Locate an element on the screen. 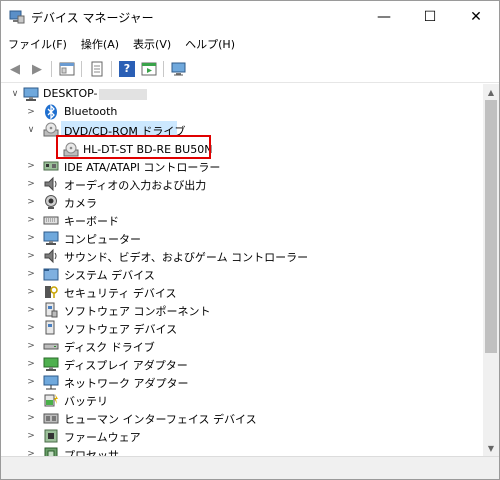 This screenshot has height=480, width=500. scan-hardware-button is located at coordinates (179, 69).